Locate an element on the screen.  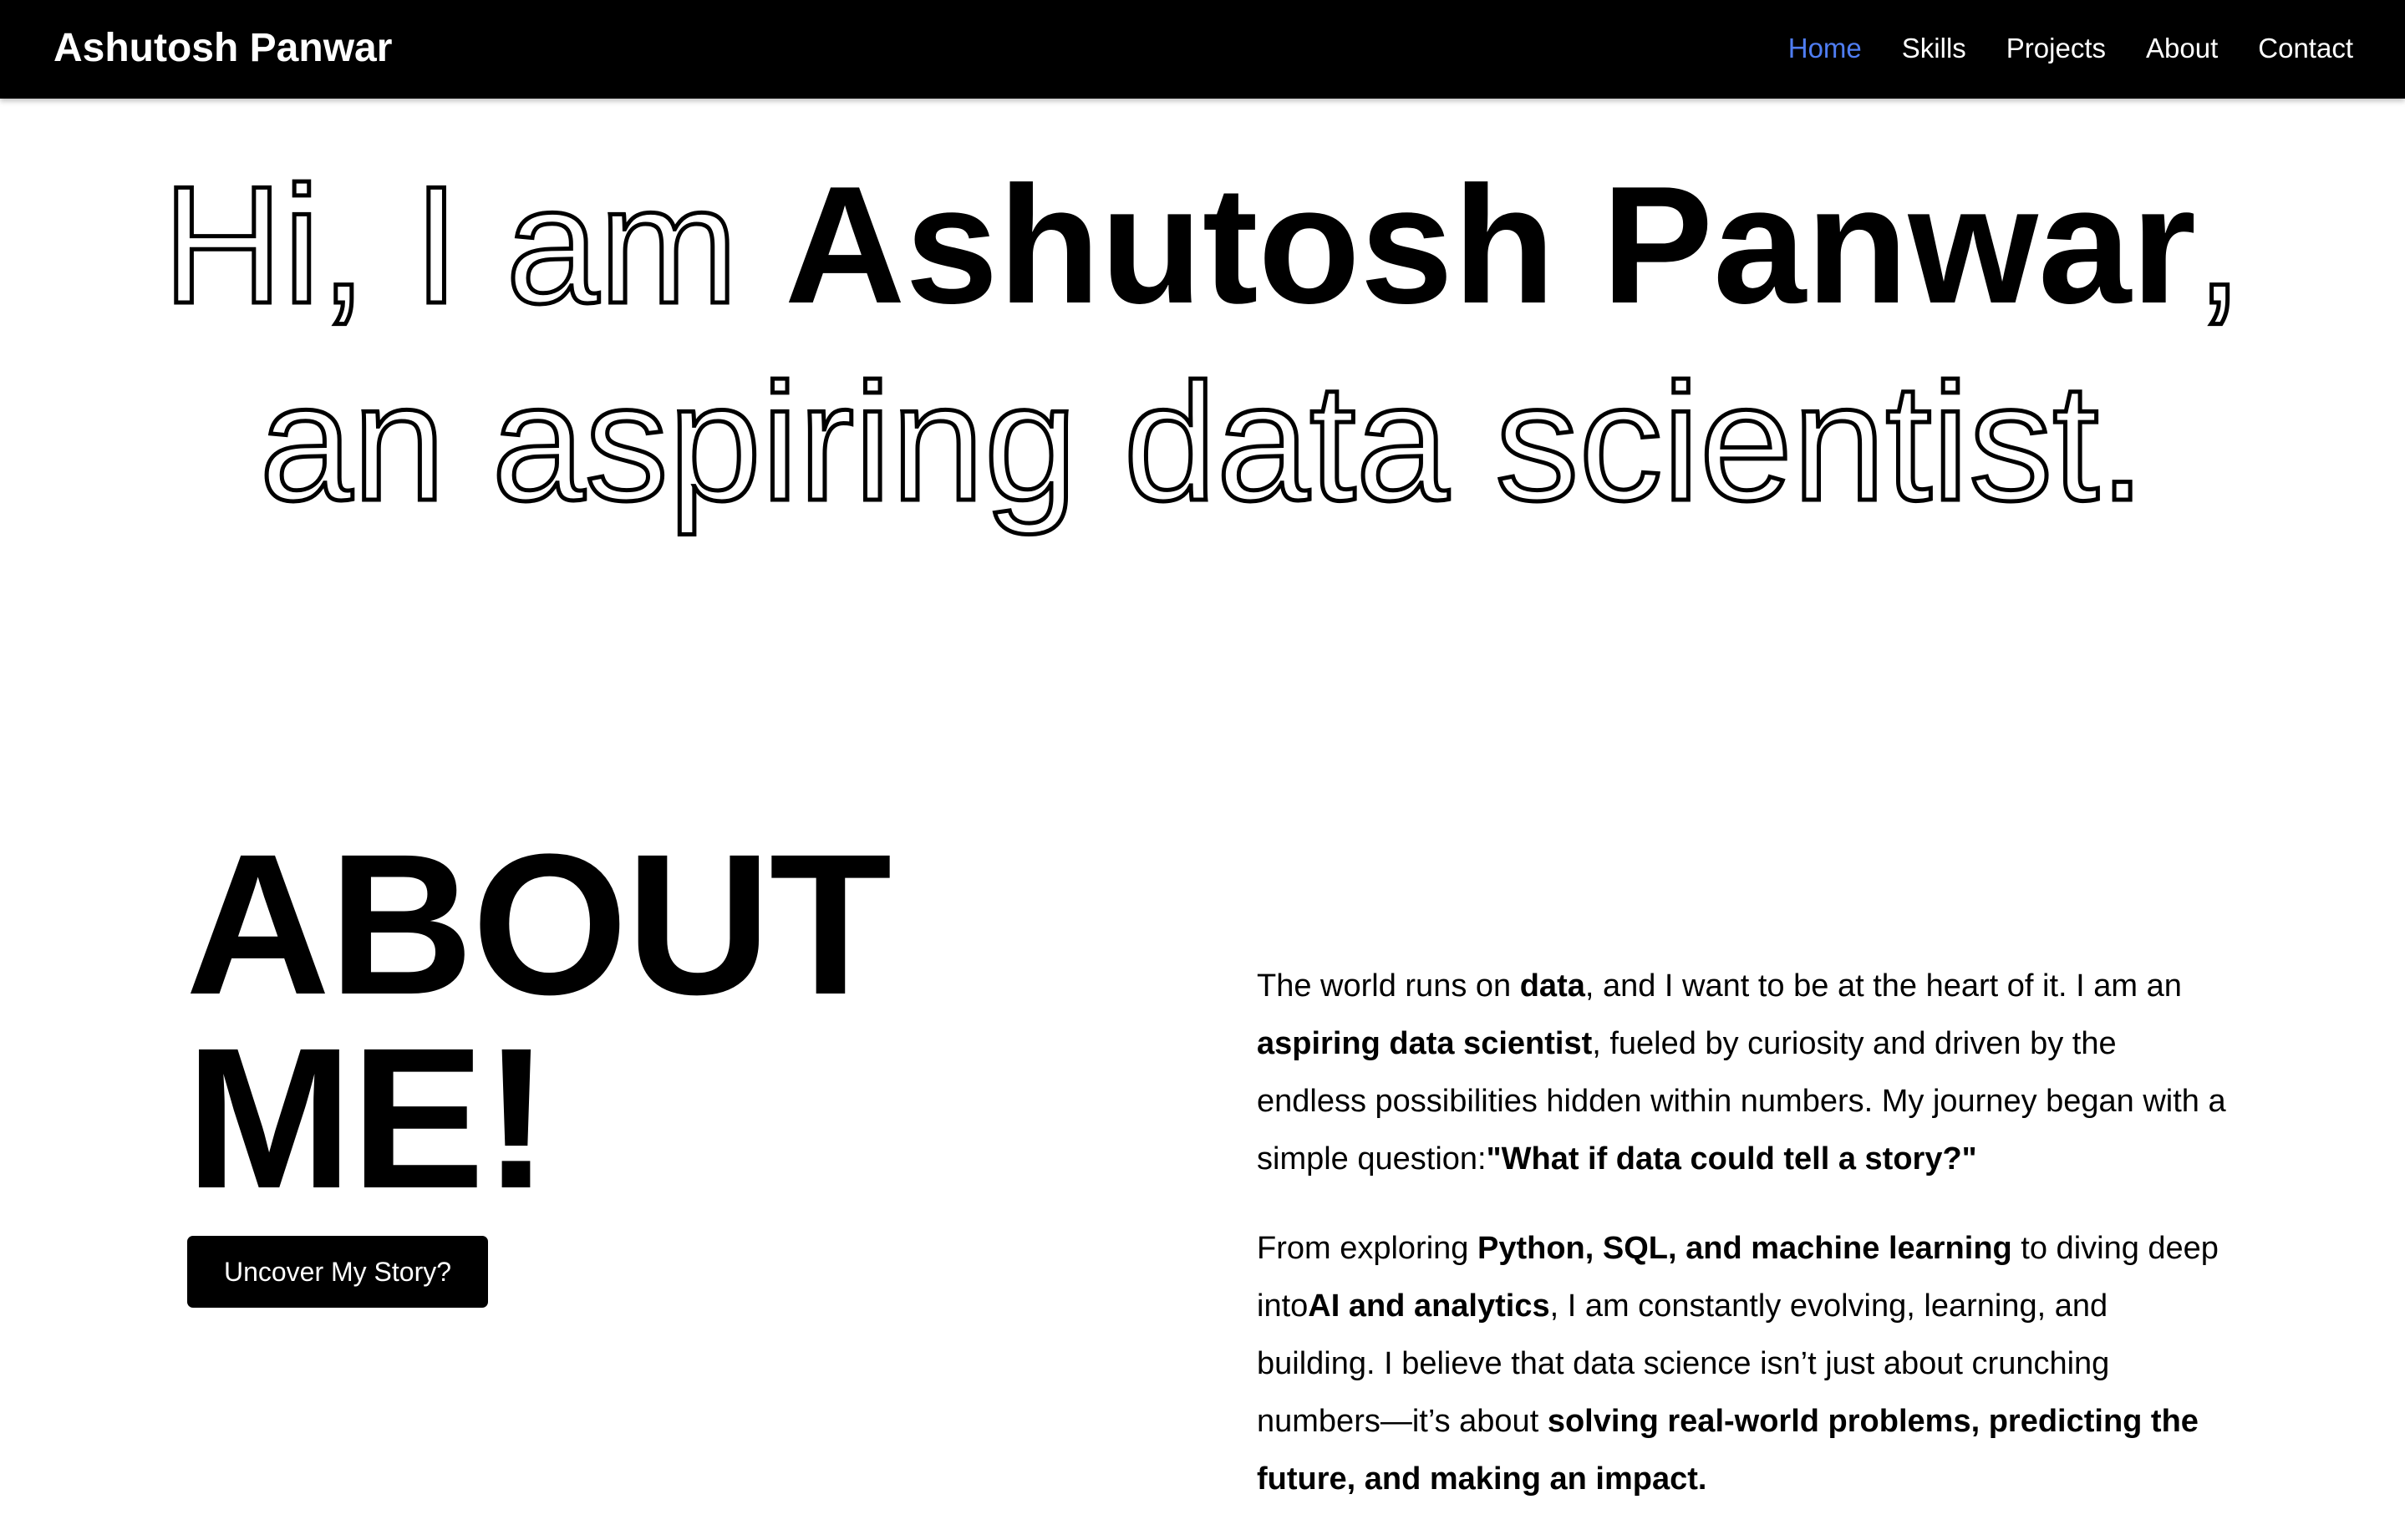
about-title-line-1: ABOUT is located at coordinates (539, 924).